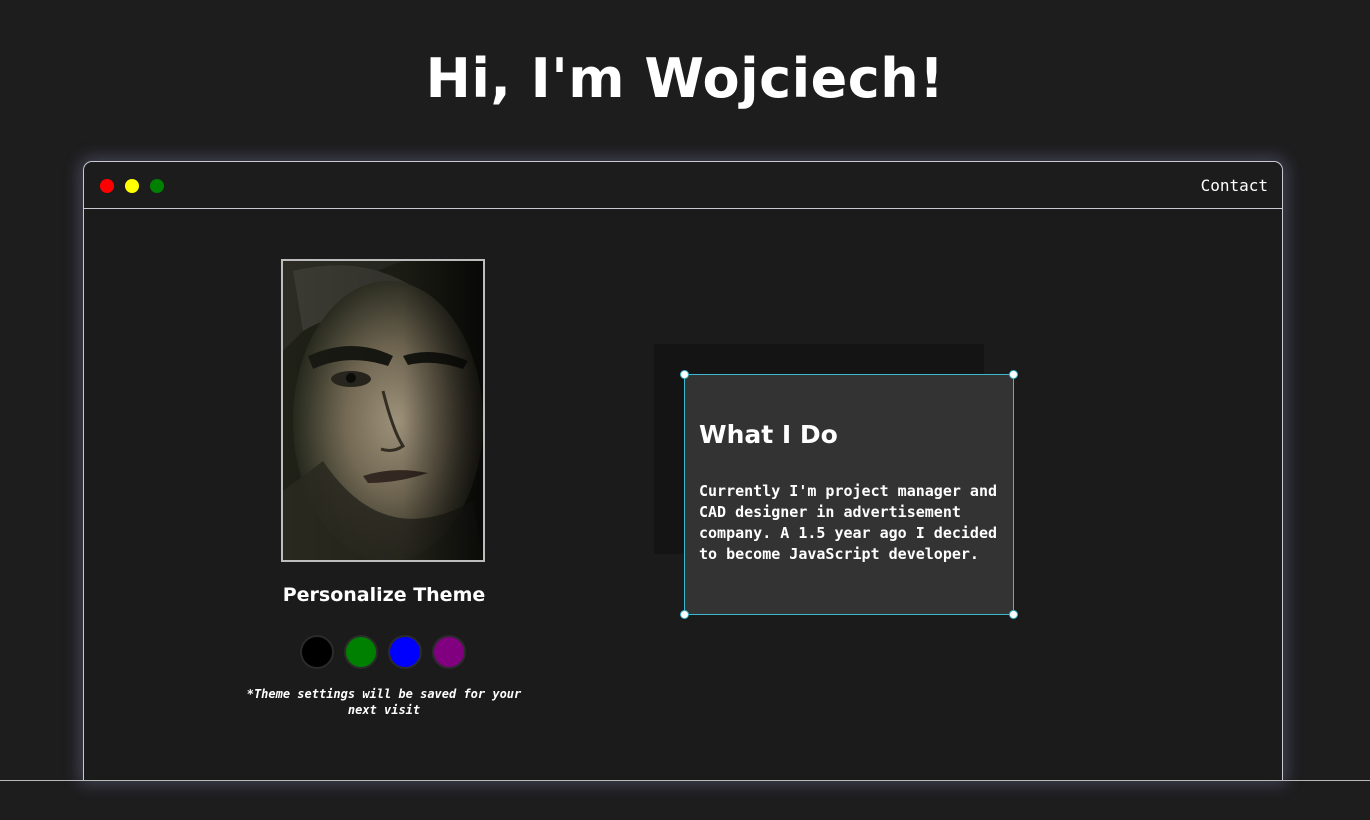 The image size is (1370, 820). I want to click on theme-swatch-blue, so click(405, 652).